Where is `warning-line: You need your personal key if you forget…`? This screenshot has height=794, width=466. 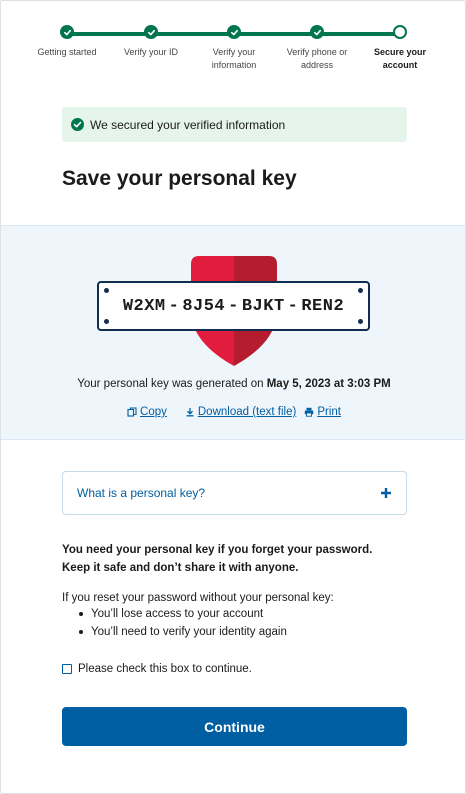
warning-line: You need your personal key if you forget… is located at coordinates (217, 550).